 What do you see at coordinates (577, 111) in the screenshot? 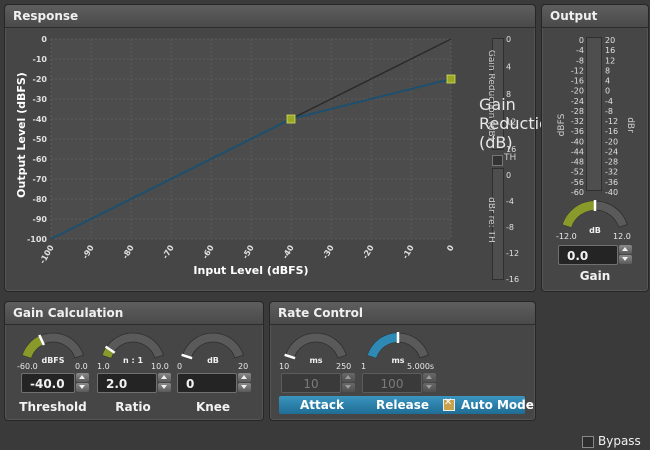
I see `dbfs-tick-label: -28` at bounding box center [577, 111].